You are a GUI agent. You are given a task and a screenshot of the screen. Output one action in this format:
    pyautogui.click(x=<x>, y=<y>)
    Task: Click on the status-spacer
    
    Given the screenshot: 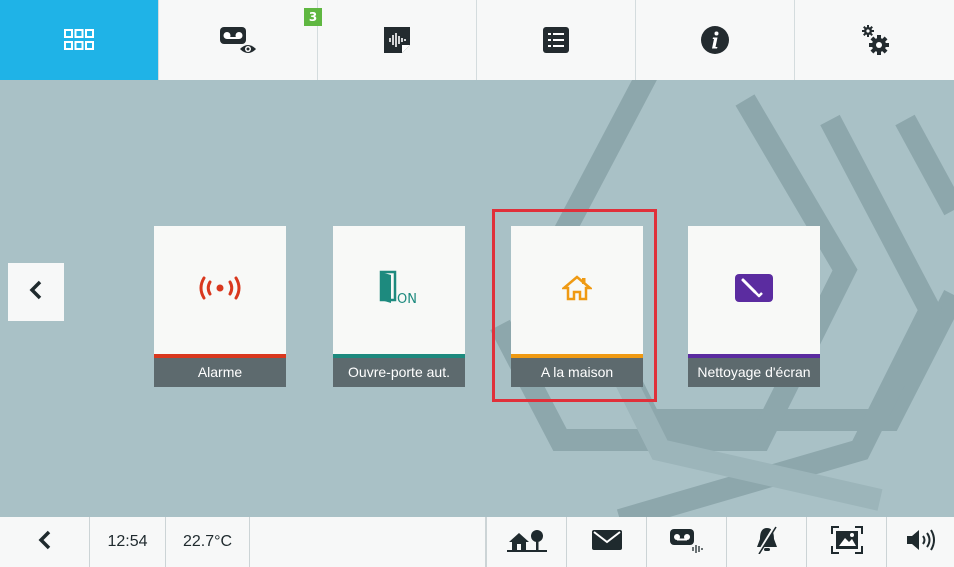 What is the action you would take?
    pyautogui.click(x=368, y=542)
    